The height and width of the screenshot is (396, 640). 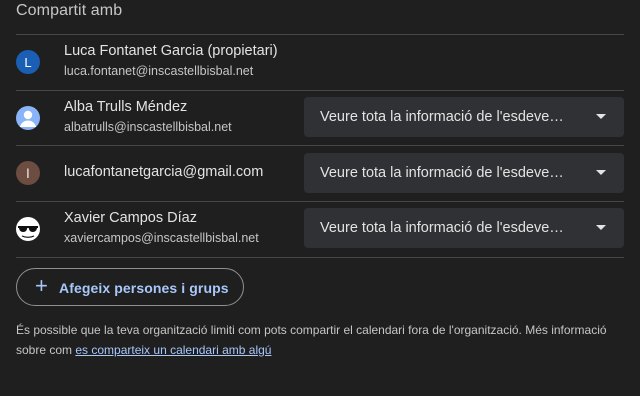 What do you see at coordinates (161, 238) in the screenshot?
I see `person-email: xaviercampos@inscastellbisbal.net` at bounding box center [161, 238].